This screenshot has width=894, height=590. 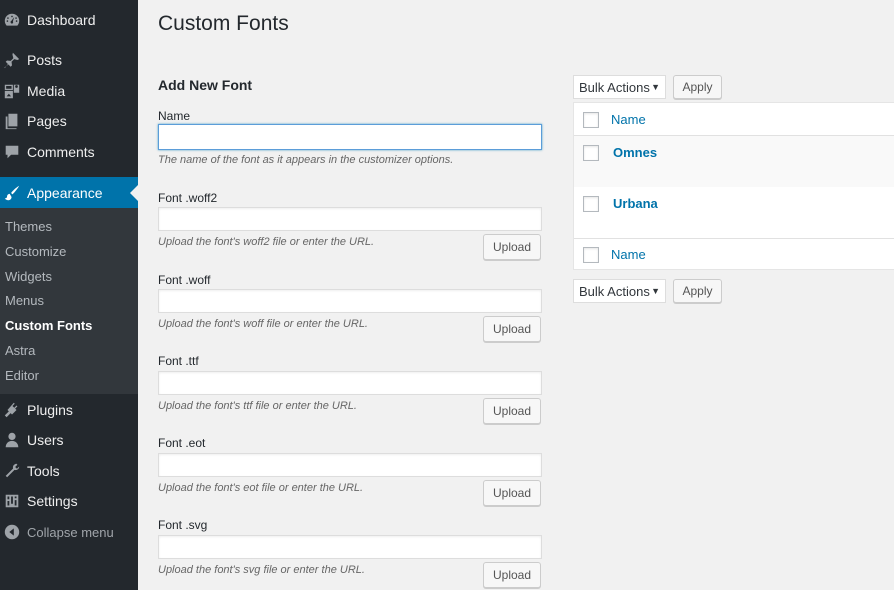 What do you see at coordinates (52, 501) in the screenshot?
I see `menu-label: Settings` at bounding box center [52, 501].